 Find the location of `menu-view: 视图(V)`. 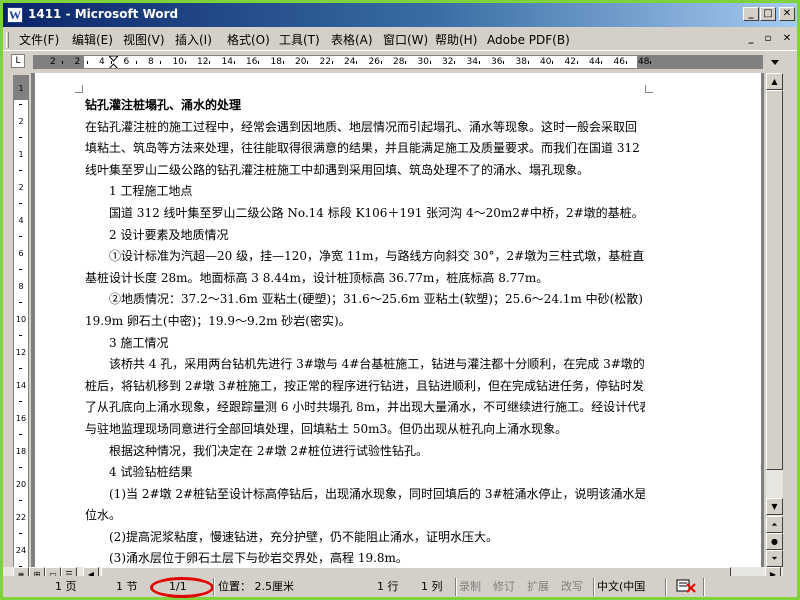

menu-view: 视图(V) is located at coordinates (144, 40).